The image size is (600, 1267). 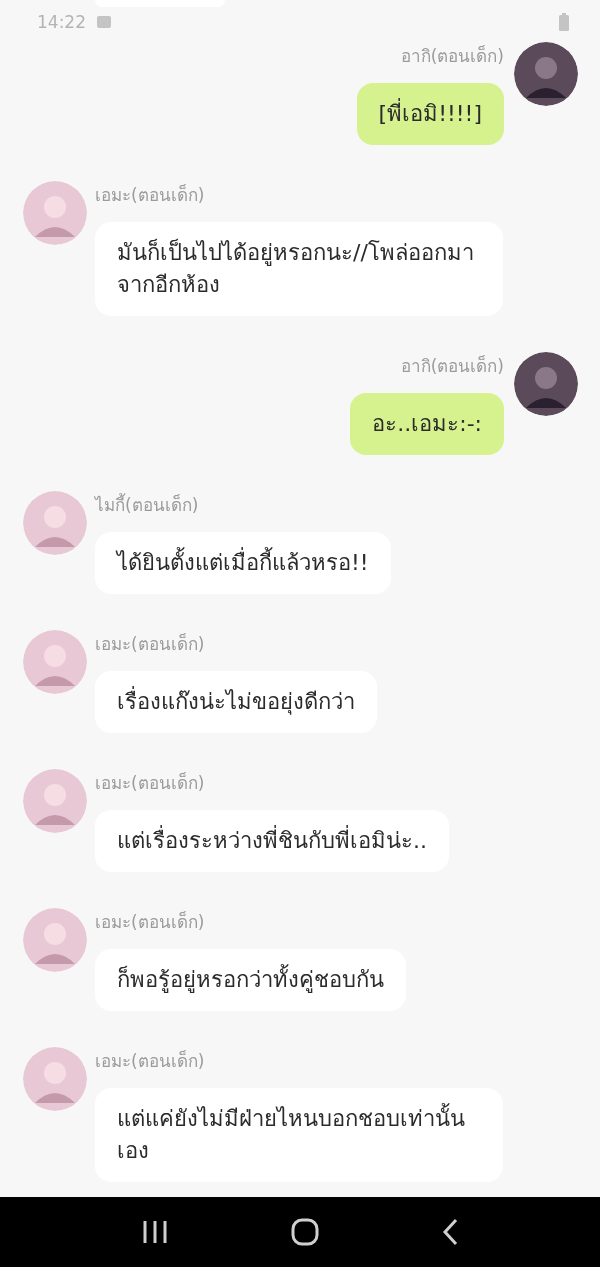 I want to click on sender-name: ไมกี้(ตอนเด็ก), so click(x=147, y=504).